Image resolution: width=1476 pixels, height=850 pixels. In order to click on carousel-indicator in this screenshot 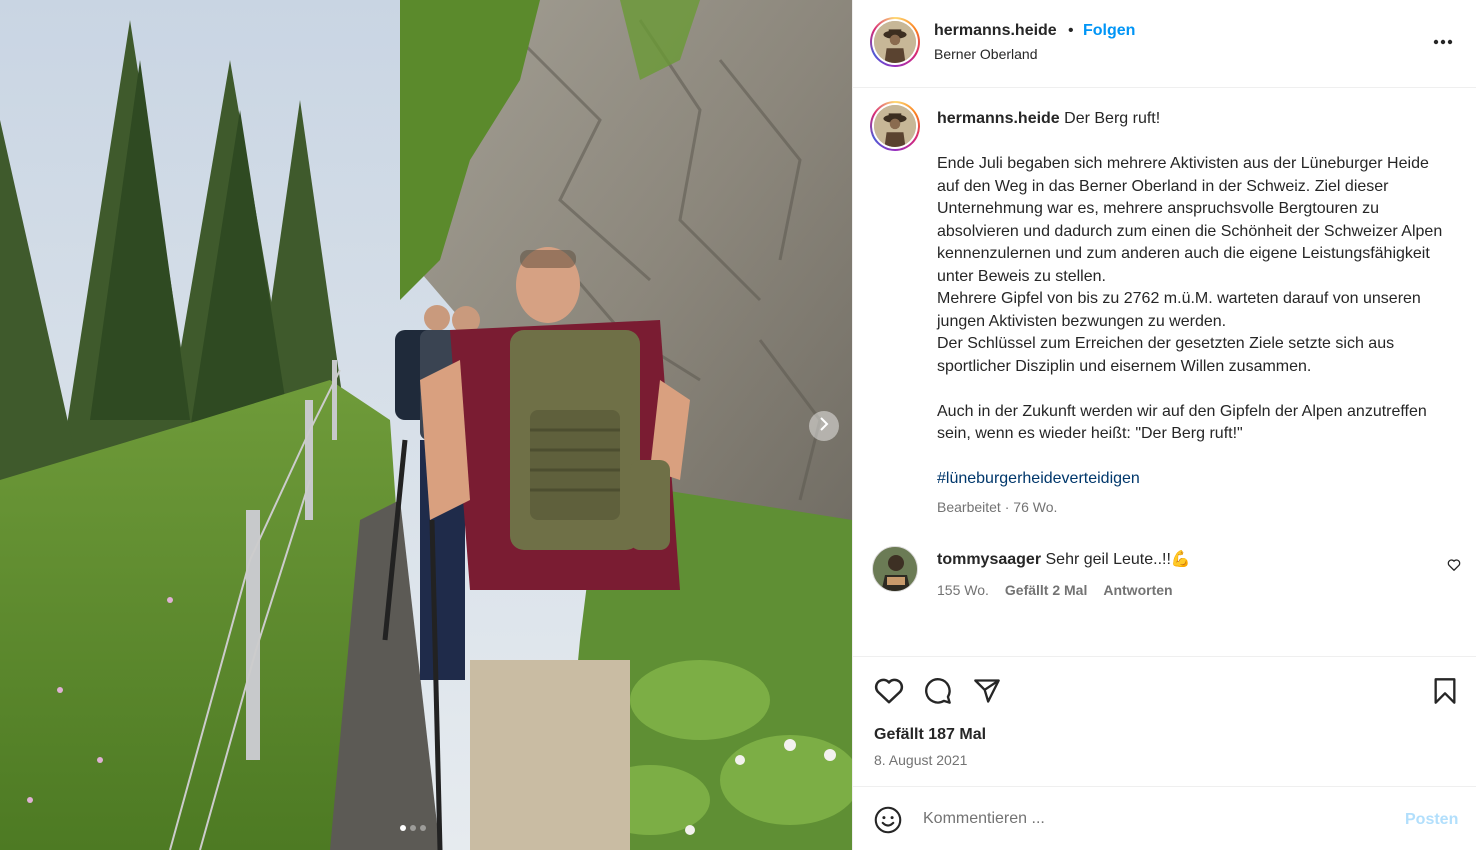, I will do `click(413, 828)`.